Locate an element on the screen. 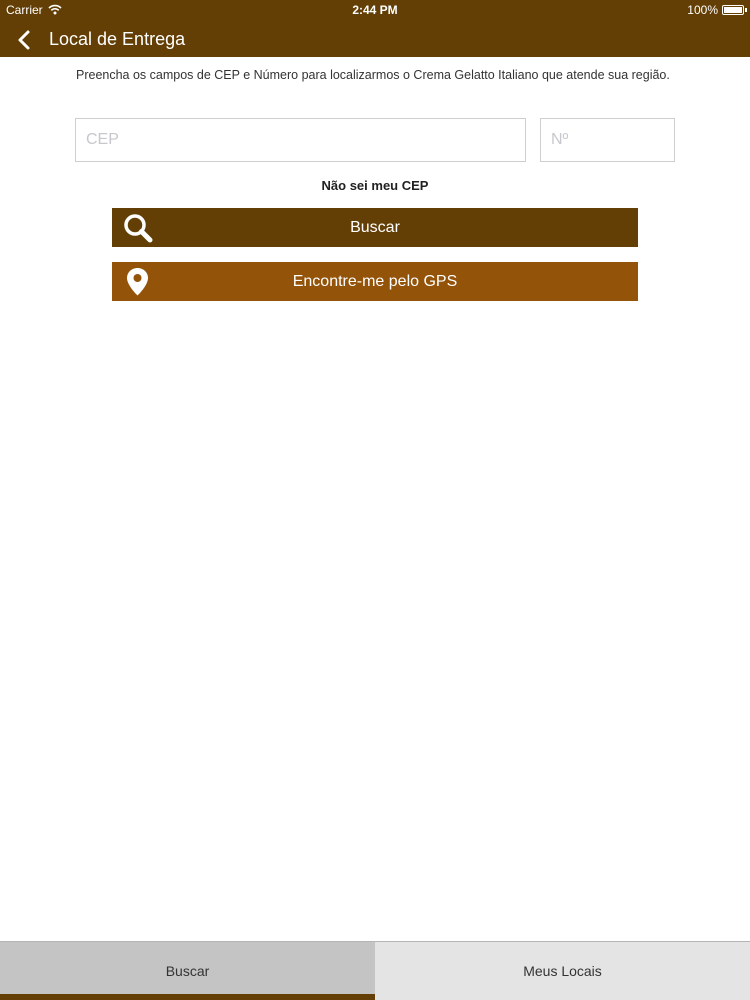 The image size is (750, 1000). gps-locate-button: Encontre-me pelo GPS is located at coordinates (375, 281).